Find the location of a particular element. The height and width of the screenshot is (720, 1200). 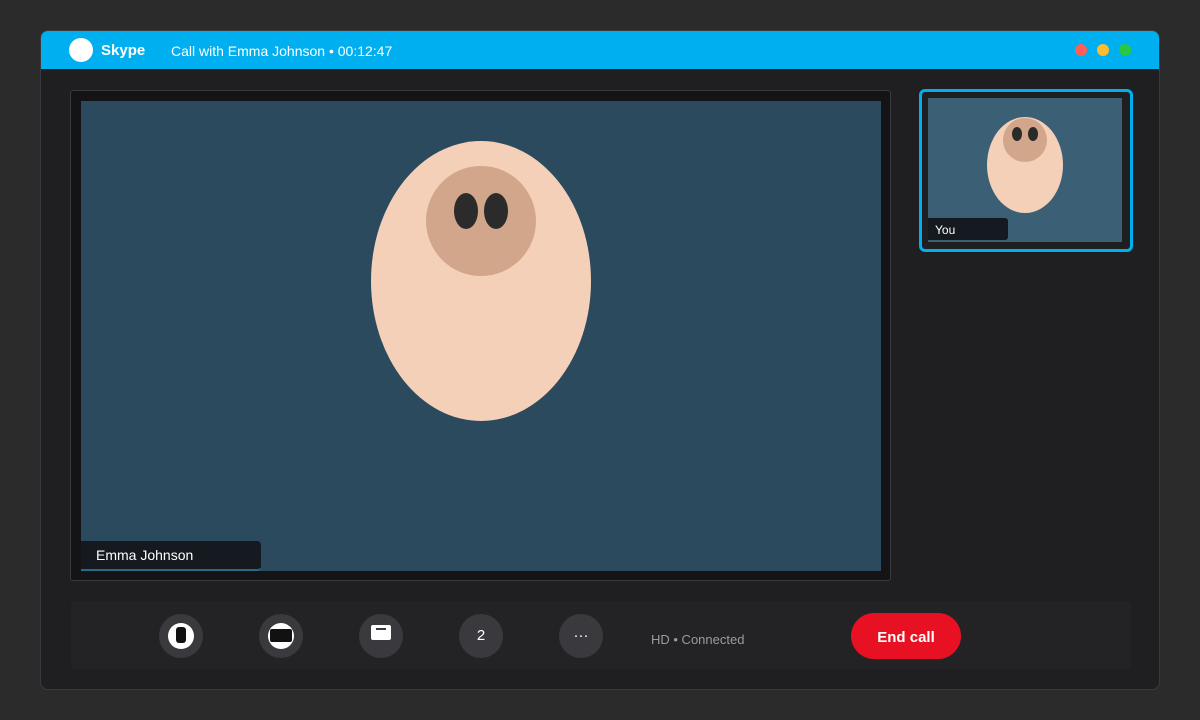

participant-name: Emma Johnson is located at coordinates (145, 555).